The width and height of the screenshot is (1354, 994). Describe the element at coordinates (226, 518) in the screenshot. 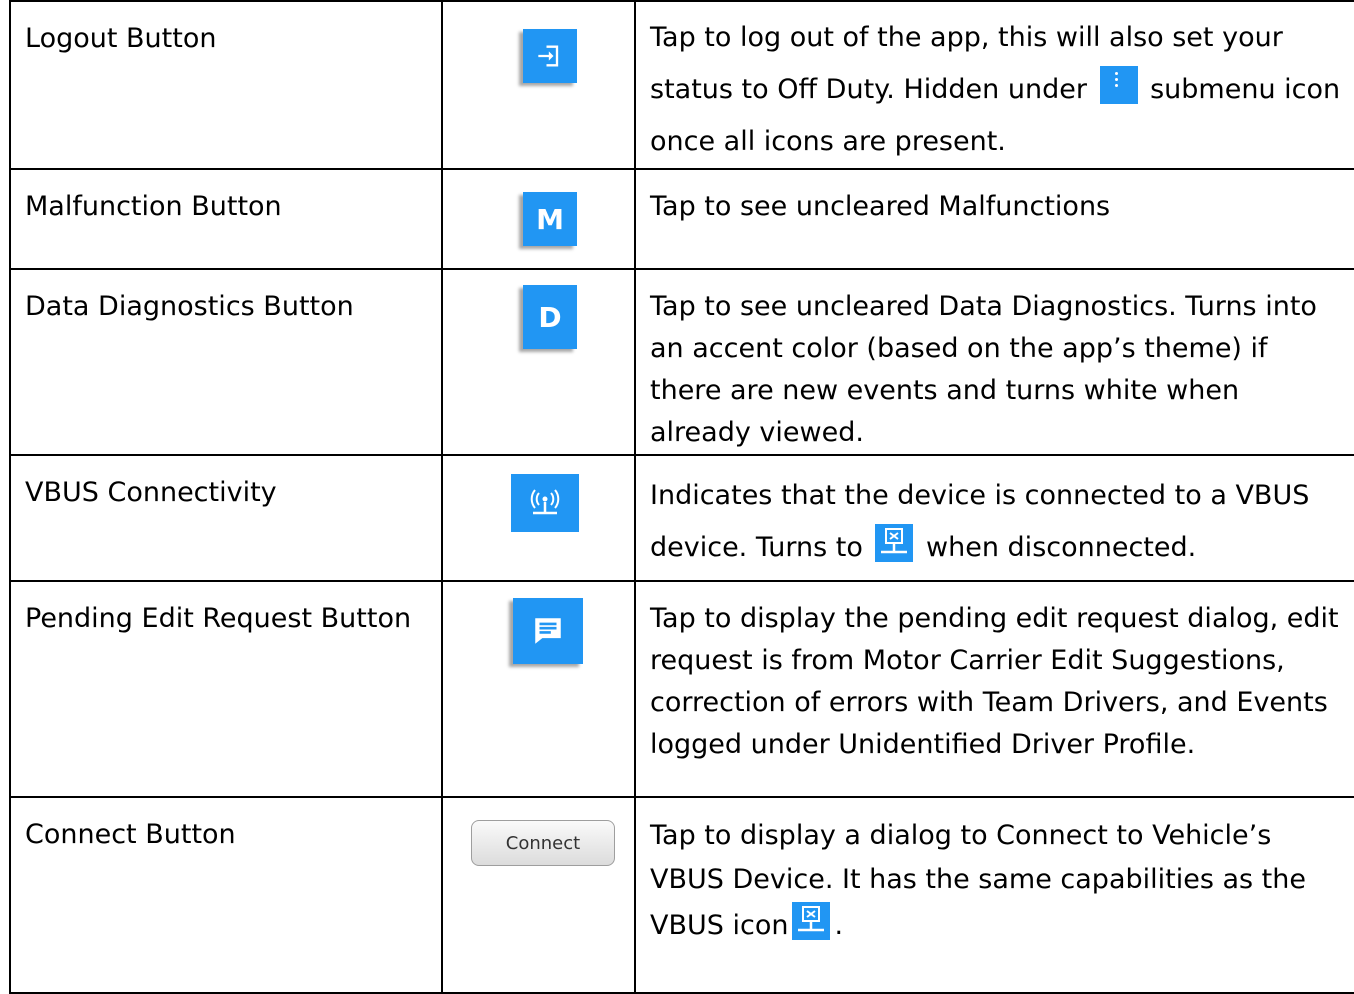

I see `row-name: VBUS Connectivity` at that location.